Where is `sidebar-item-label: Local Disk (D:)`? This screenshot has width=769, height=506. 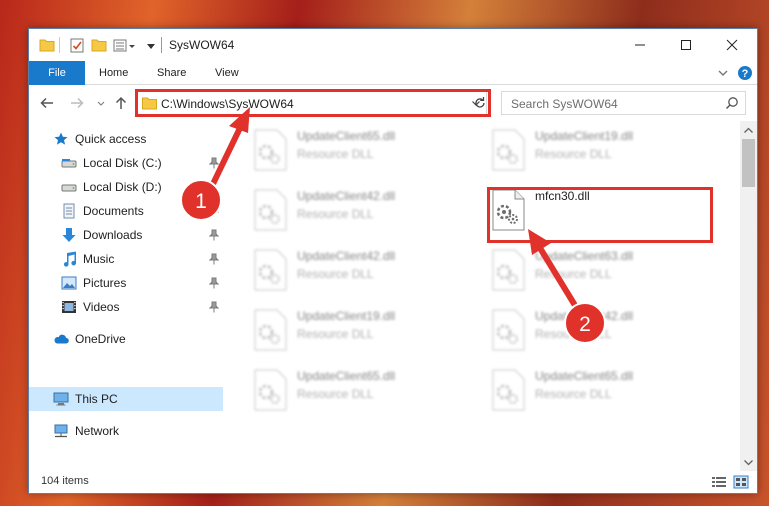
sidebar-item-label: Local Disk (D:) is located at coordinates (122, 187).